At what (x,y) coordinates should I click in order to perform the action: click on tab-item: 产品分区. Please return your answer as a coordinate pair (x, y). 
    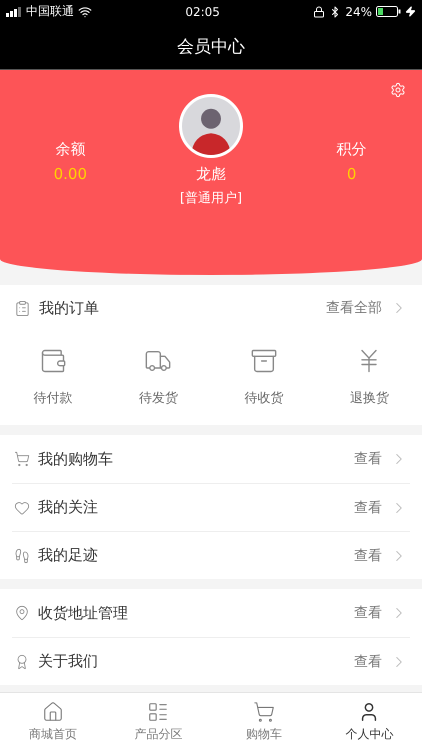
    Looking at the image, I should click on (158, 721).